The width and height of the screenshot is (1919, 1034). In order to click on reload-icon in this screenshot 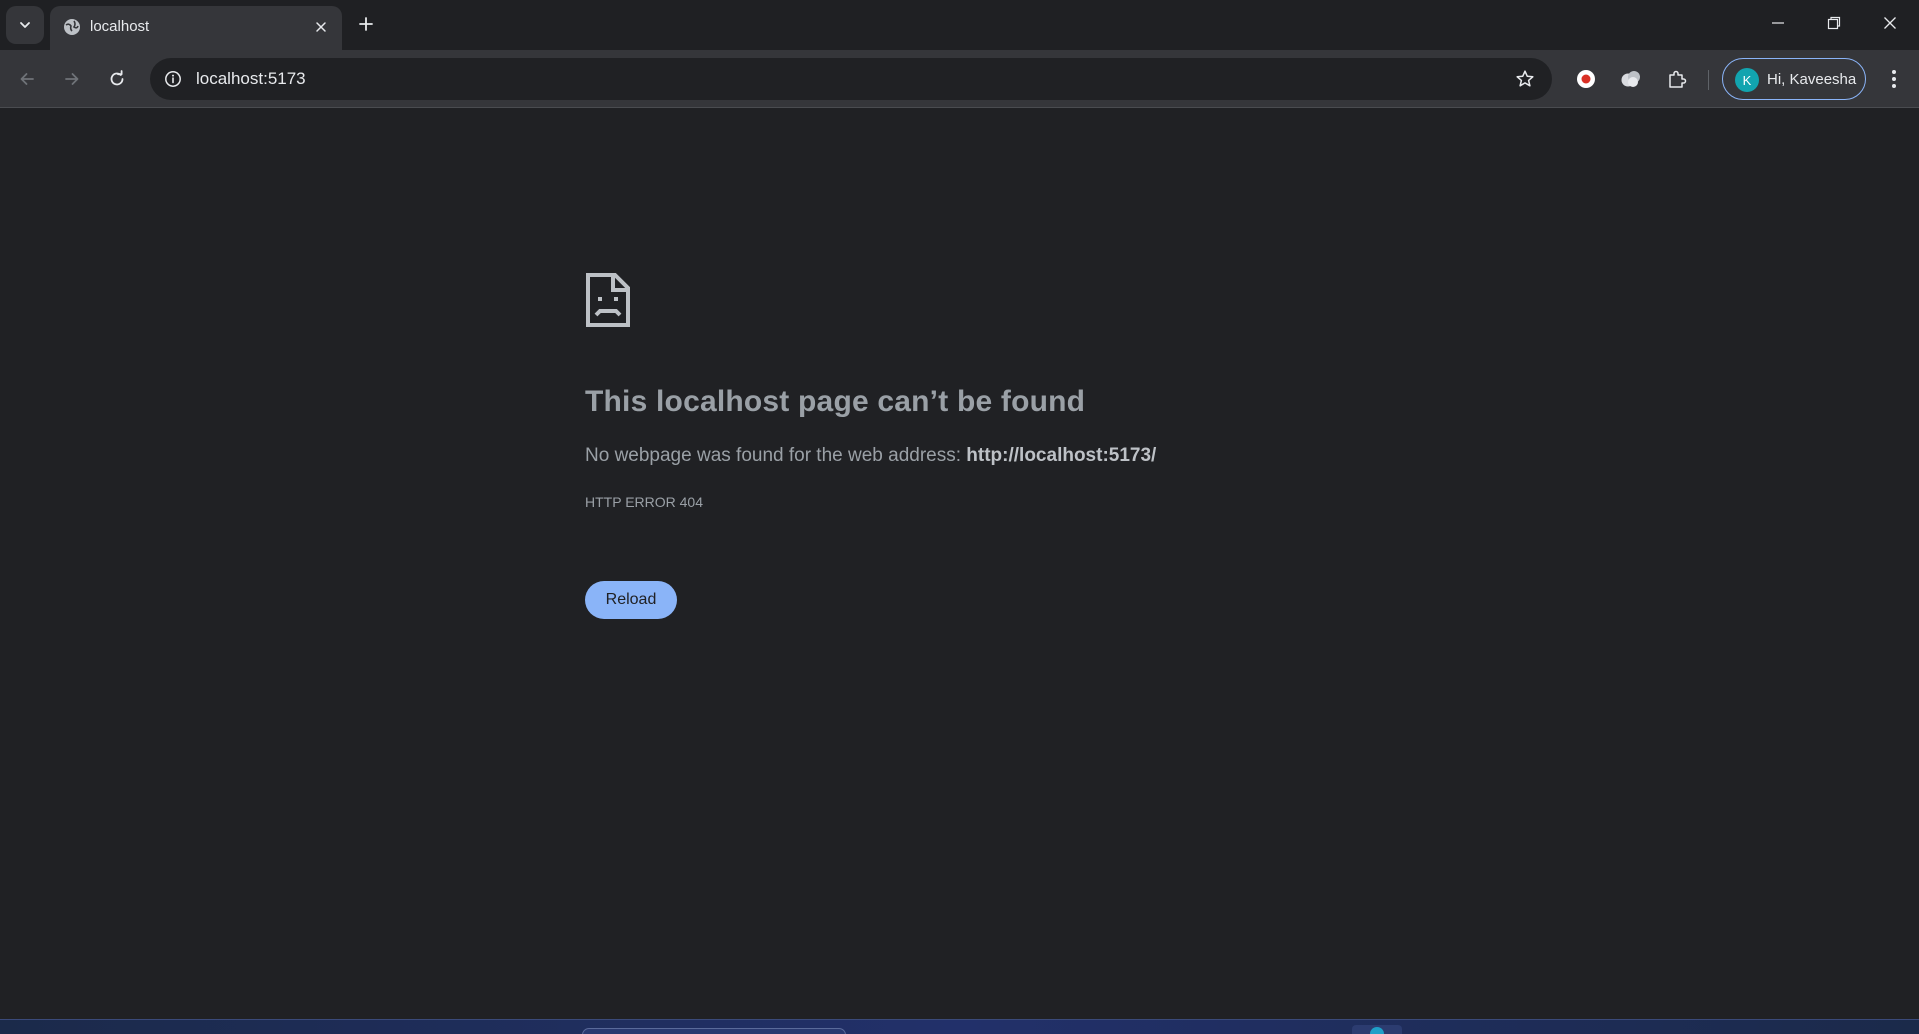, I will do `click(117, 78)`.